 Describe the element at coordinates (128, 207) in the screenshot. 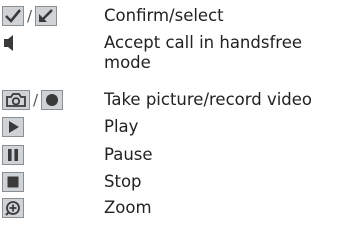

I see `label-zoom: Zoom` at that location.